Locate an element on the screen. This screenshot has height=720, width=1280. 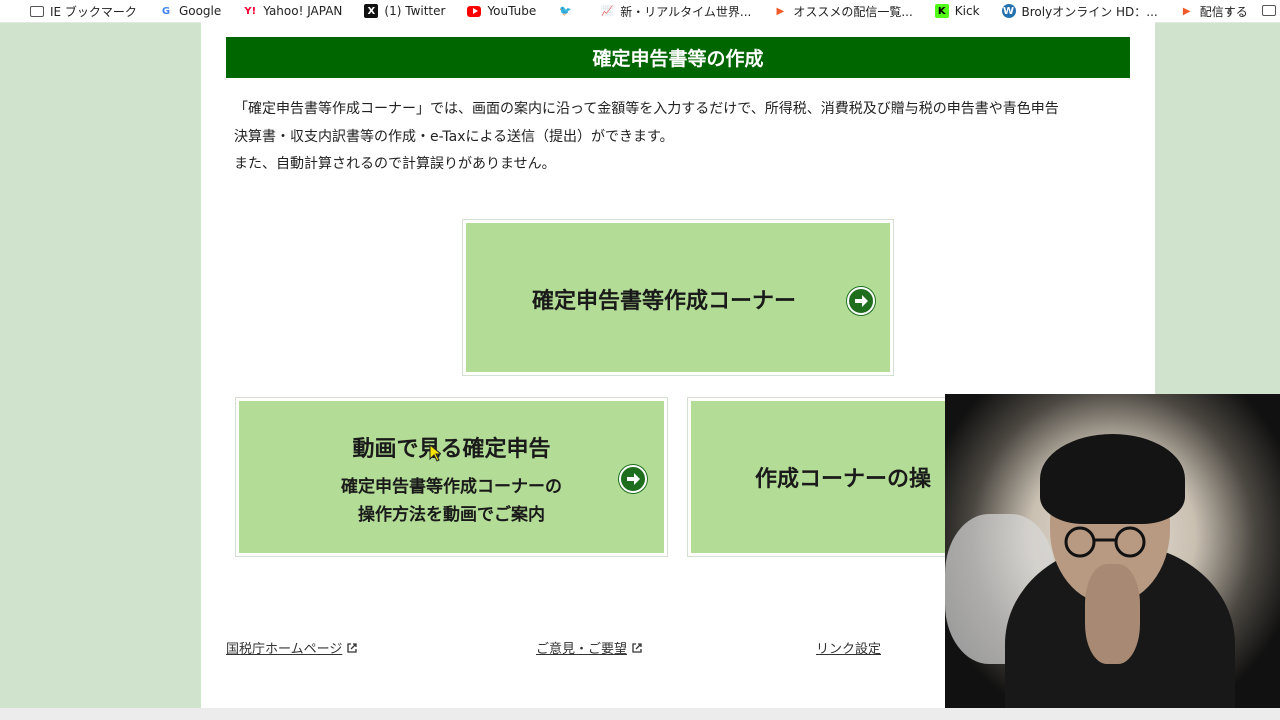
feedback-link: ご意見・ご要望 is located at coordinates (589, 647).